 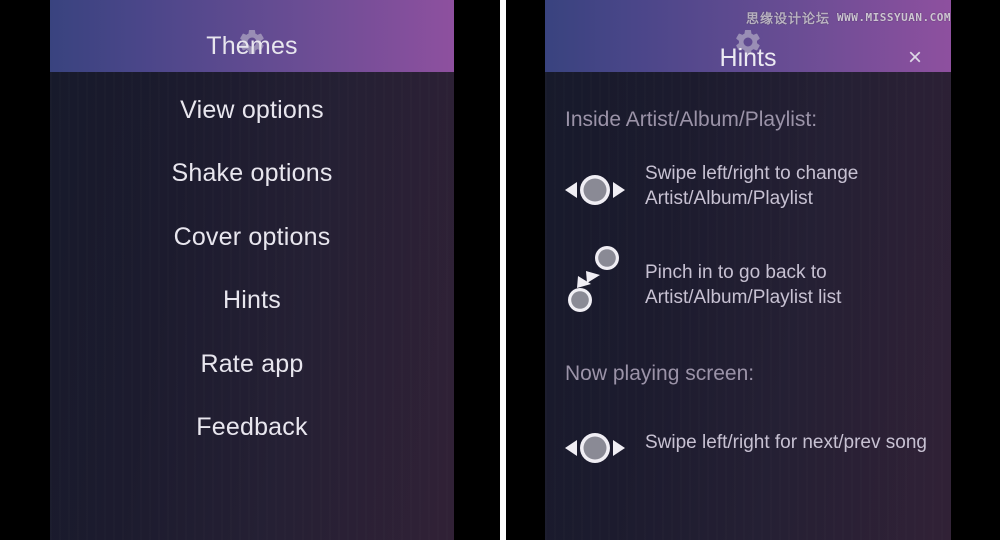 I want to click on menu-item-hints: Hints, so click(x=252, y=300).